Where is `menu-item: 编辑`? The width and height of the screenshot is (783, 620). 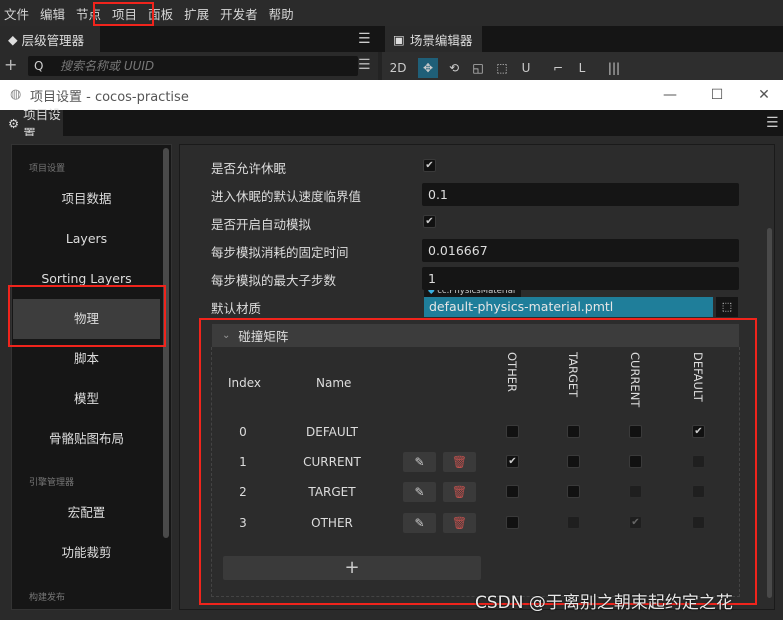 menu-item: 编辑 is located at coordinates (52, 13).